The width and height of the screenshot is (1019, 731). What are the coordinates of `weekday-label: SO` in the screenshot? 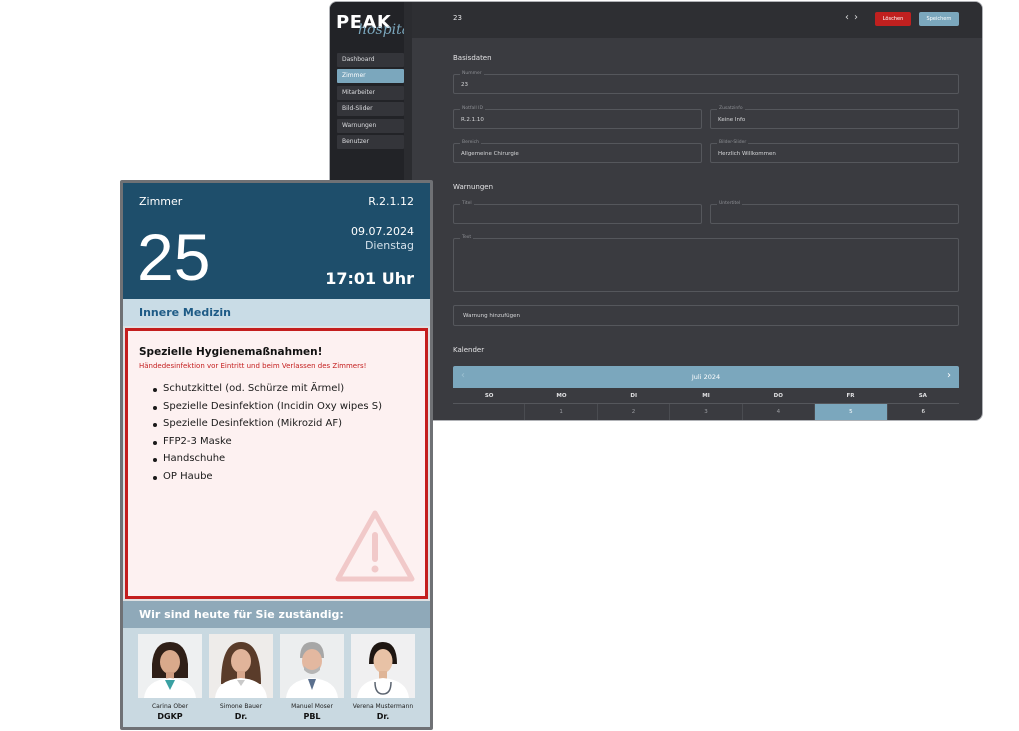 It's located at (489, 396).